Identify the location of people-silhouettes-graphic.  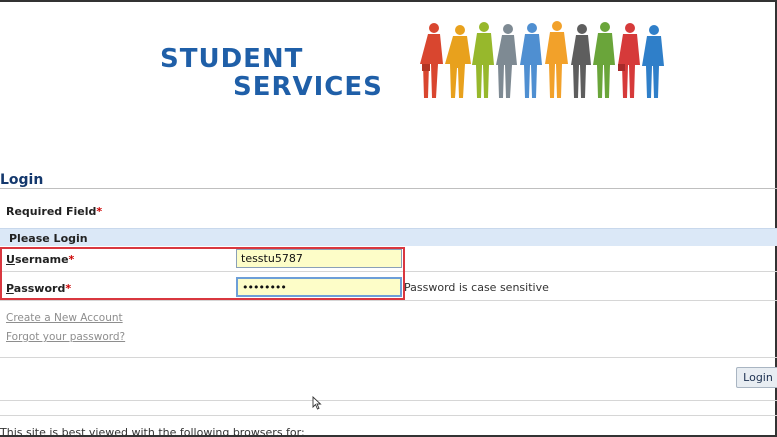
(542, 59).